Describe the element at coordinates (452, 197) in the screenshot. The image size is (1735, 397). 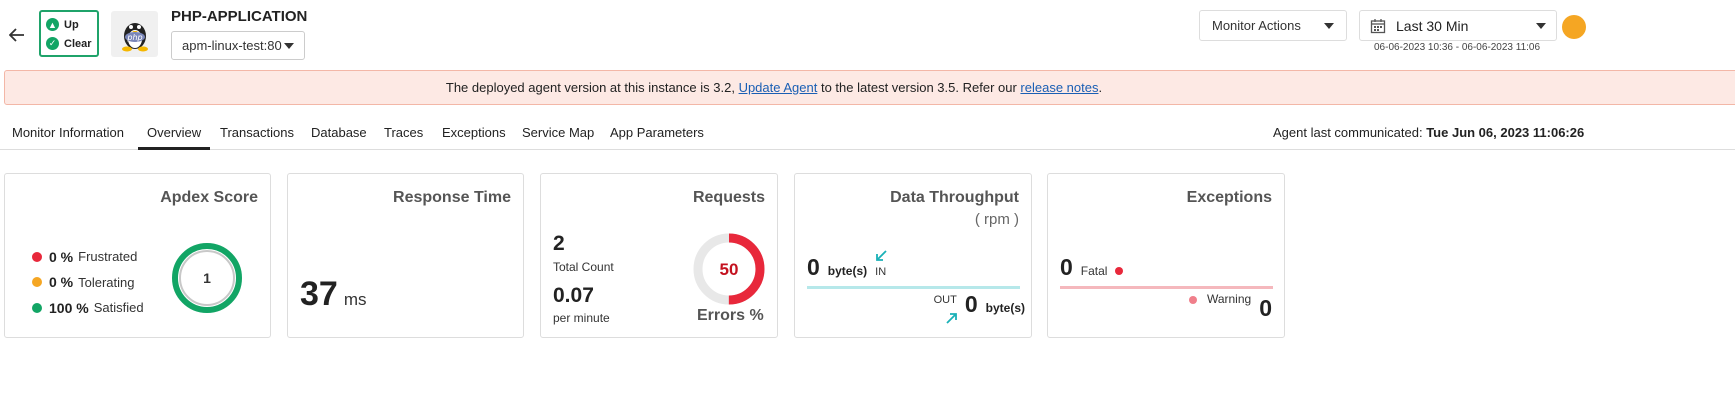
I see `response-time-title: Response Time` at that location.